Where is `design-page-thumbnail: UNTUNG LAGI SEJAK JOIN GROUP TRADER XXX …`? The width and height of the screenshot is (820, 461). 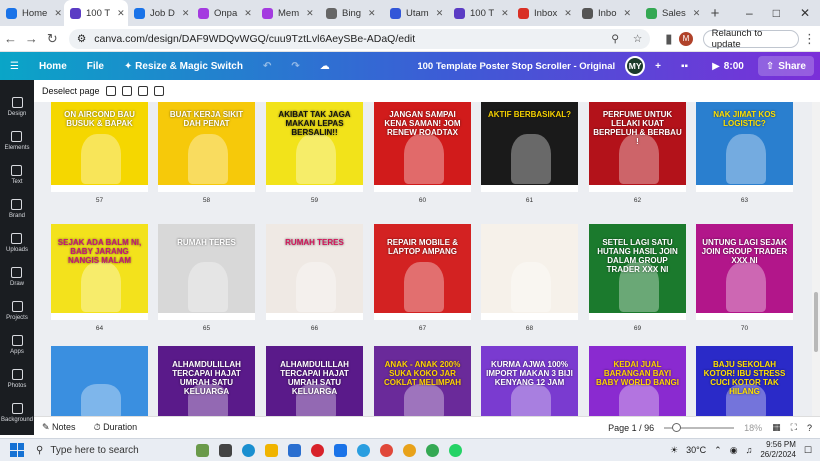
design-page-thumbnail: UNTUNG LAGI SEJAK JOIN GROUP TRADER XXX … is located at coordinates (744, 272).